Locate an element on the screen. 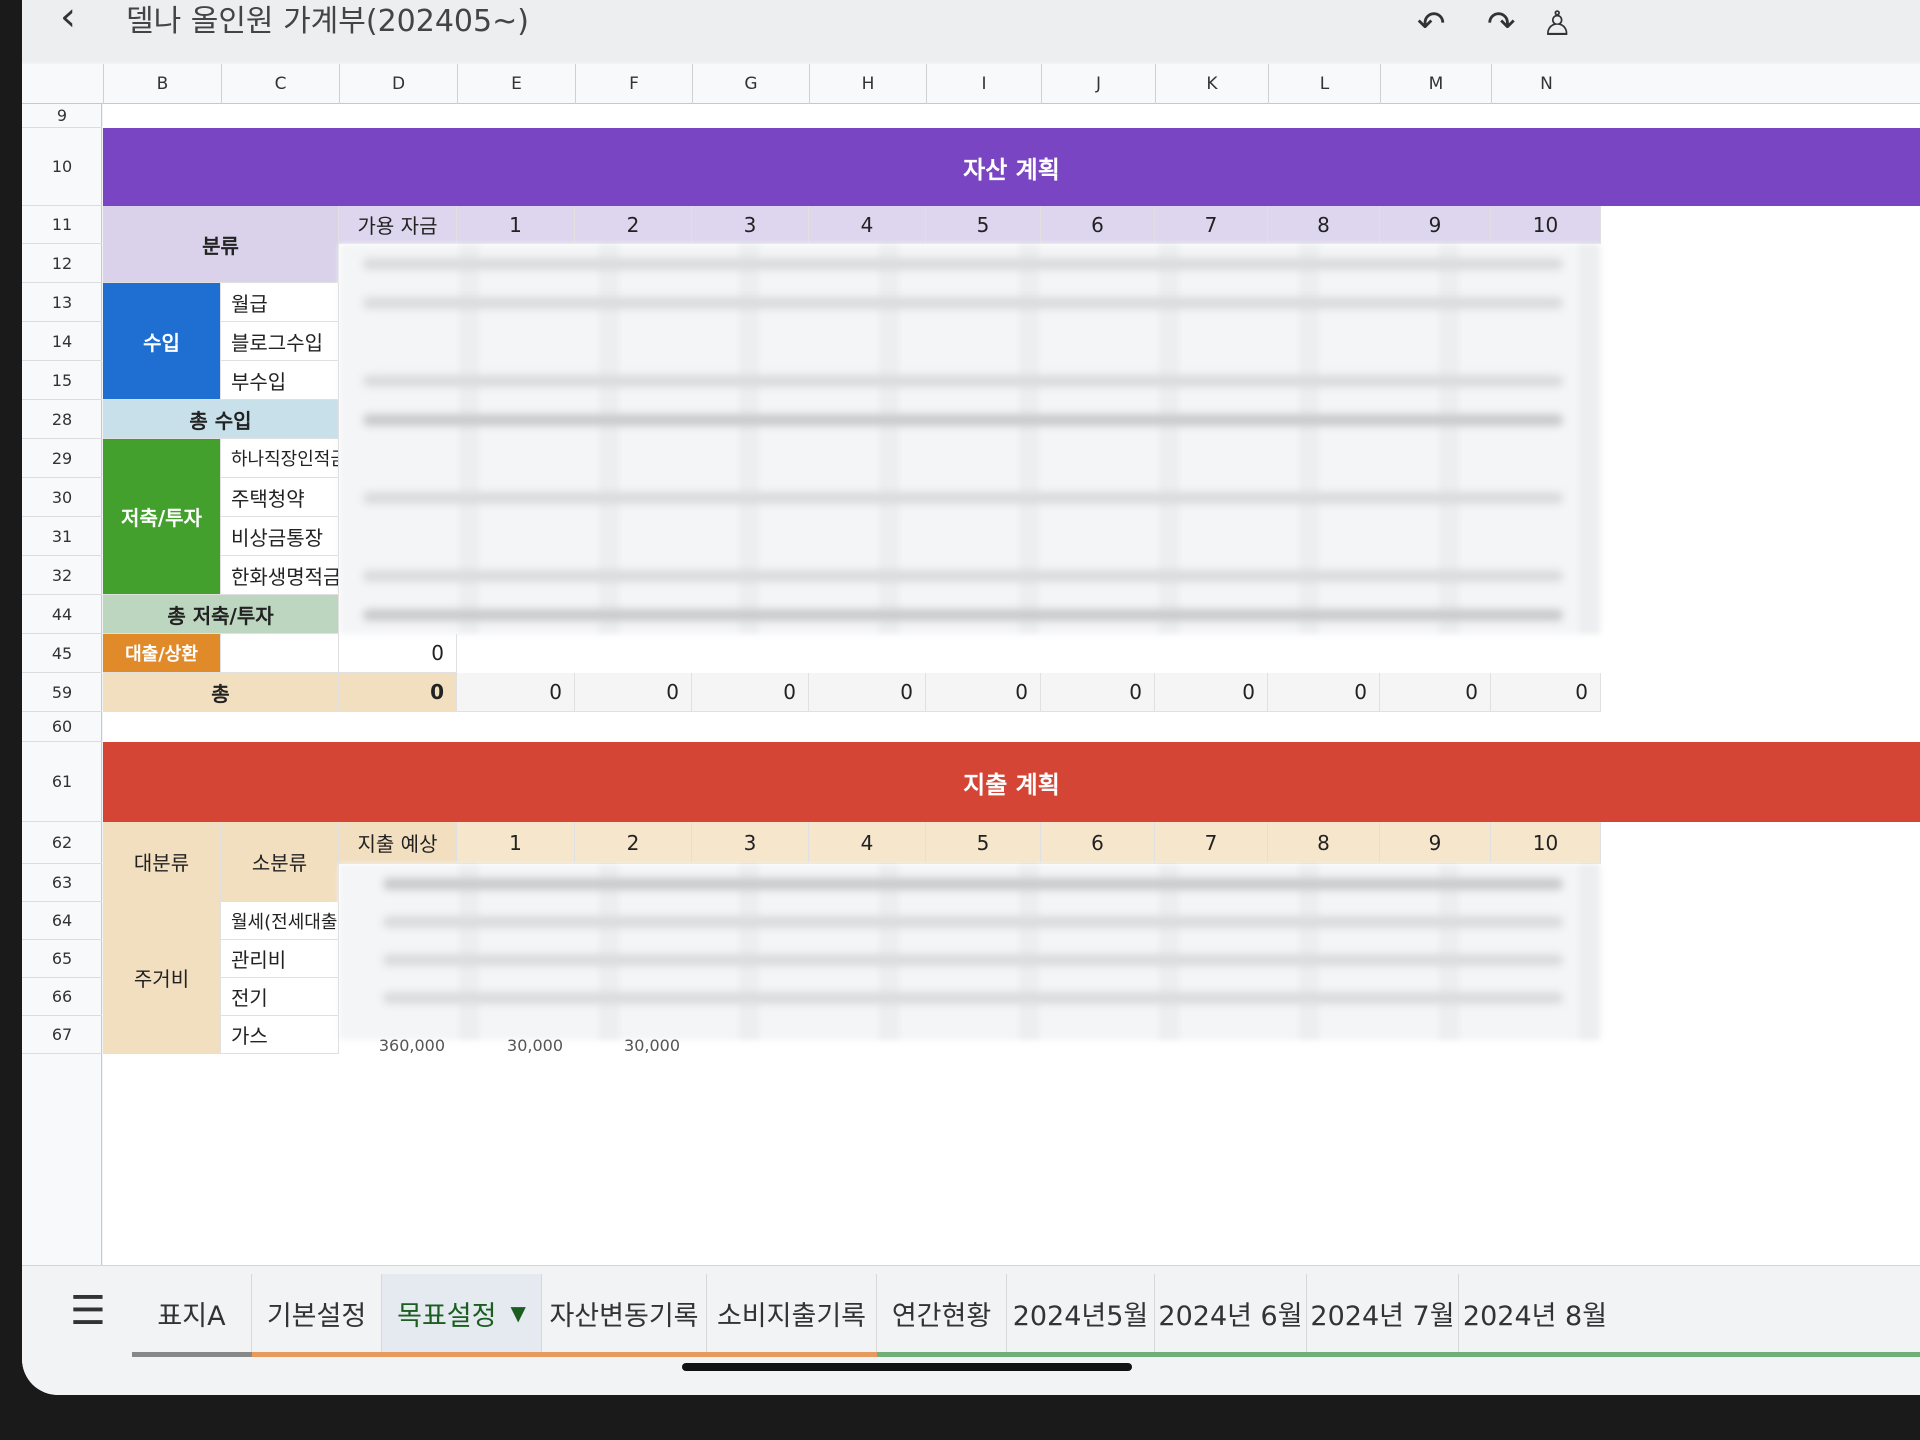  column-header-k: K is located at coordinates (1211, 84).